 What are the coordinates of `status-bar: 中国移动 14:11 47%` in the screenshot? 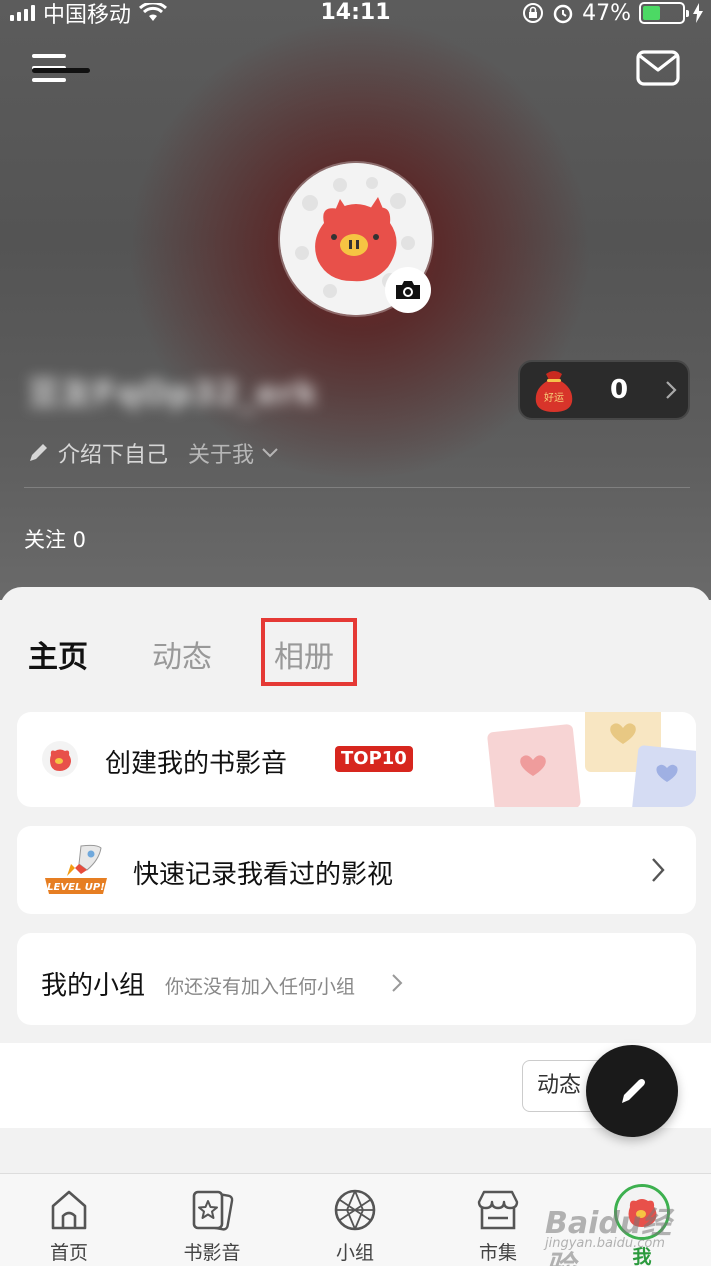 It's located at (355, 14).